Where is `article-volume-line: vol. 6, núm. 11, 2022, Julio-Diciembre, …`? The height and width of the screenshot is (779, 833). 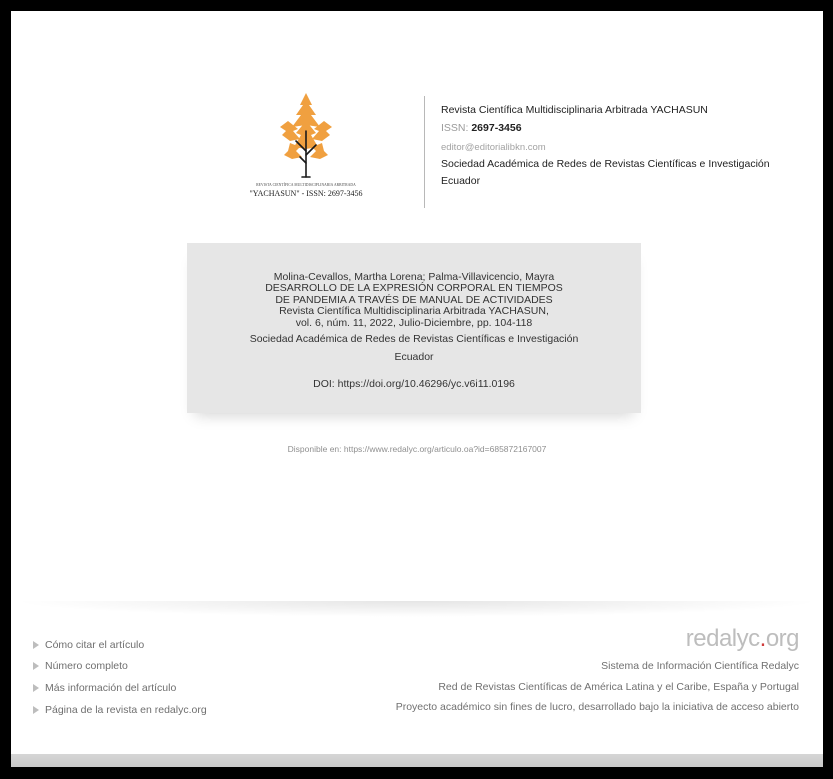 article-volume-line: vol. 6, núm. 11, 2022, Julio-Diciembre, … is located at coordinates (414, 322).